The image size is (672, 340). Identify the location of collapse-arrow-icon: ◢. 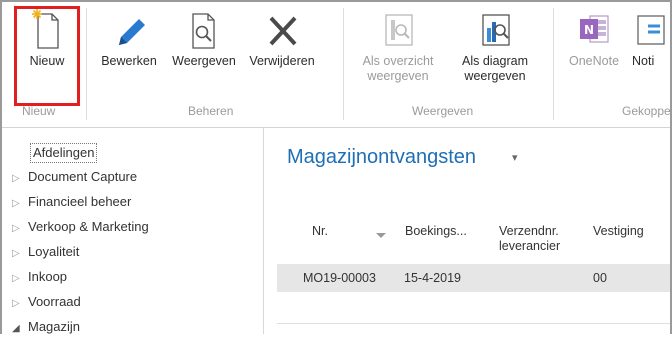
(20, 329).